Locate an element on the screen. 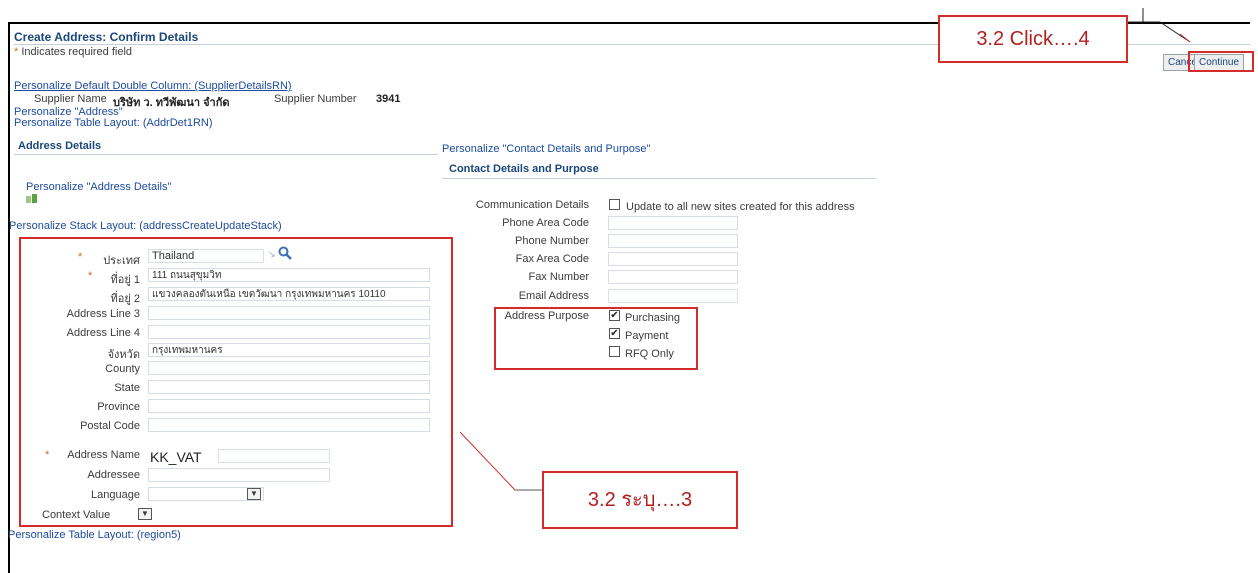 The image size is (1258, 573). specify-callout: 3.2 ระบุ….3 is located at coordinates (640, 500).